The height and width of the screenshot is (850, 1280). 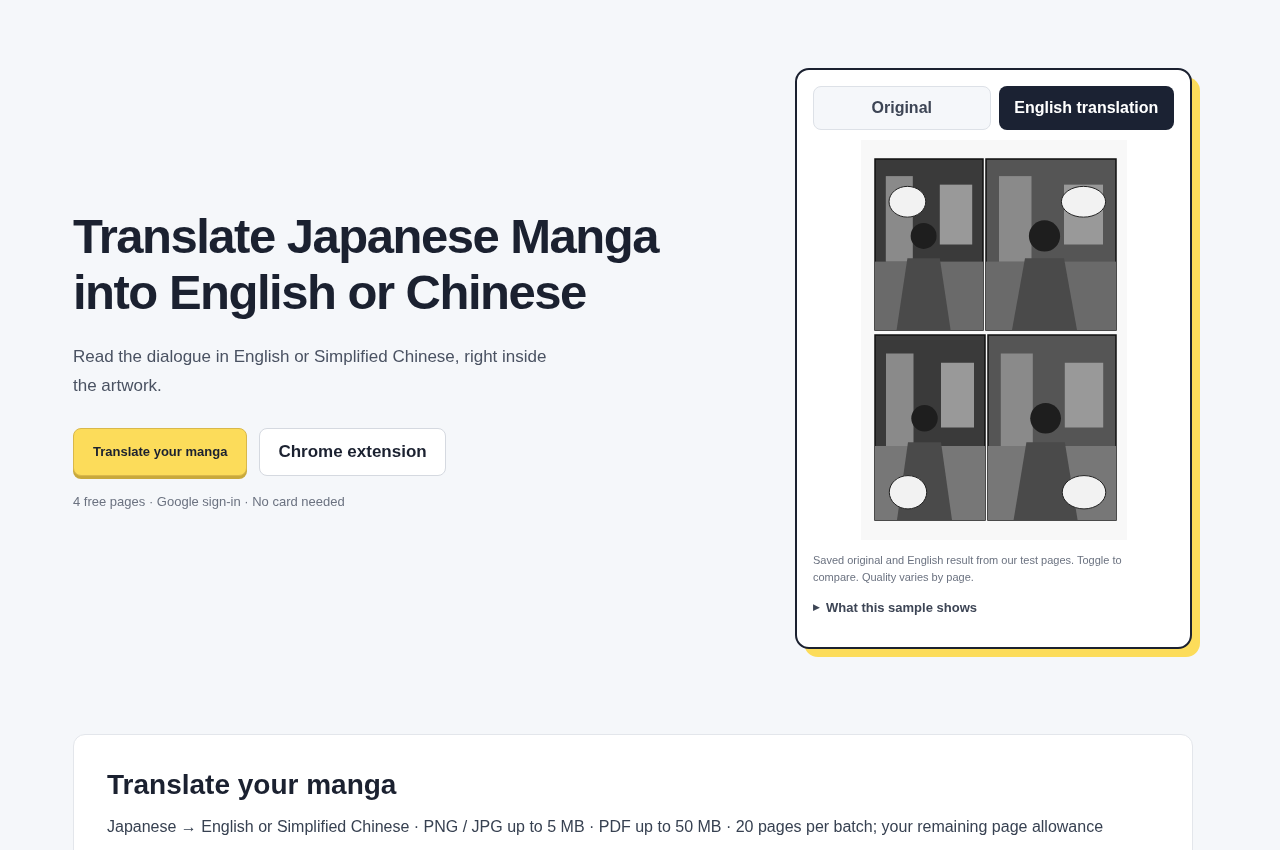 I want to click on hero-subtitle: Read the dialogue in English or Simplified Chinese, right inside the artwork., so click(x=310, y=371).